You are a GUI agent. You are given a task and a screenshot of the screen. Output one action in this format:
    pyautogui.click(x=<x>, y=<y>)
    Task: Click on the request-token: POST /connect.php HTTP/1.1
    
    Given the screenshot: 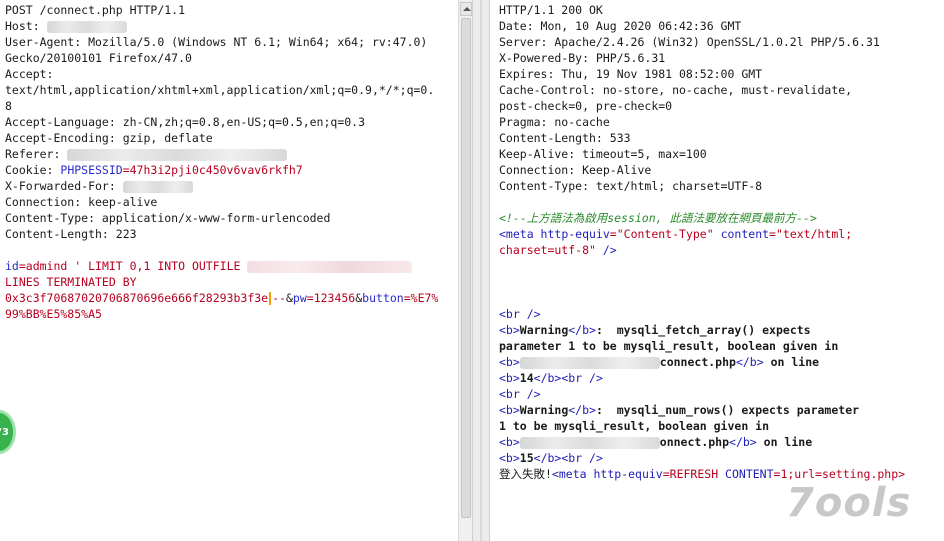 What is the action you would take?
    pyautogui.click(x=95, y=10)
    